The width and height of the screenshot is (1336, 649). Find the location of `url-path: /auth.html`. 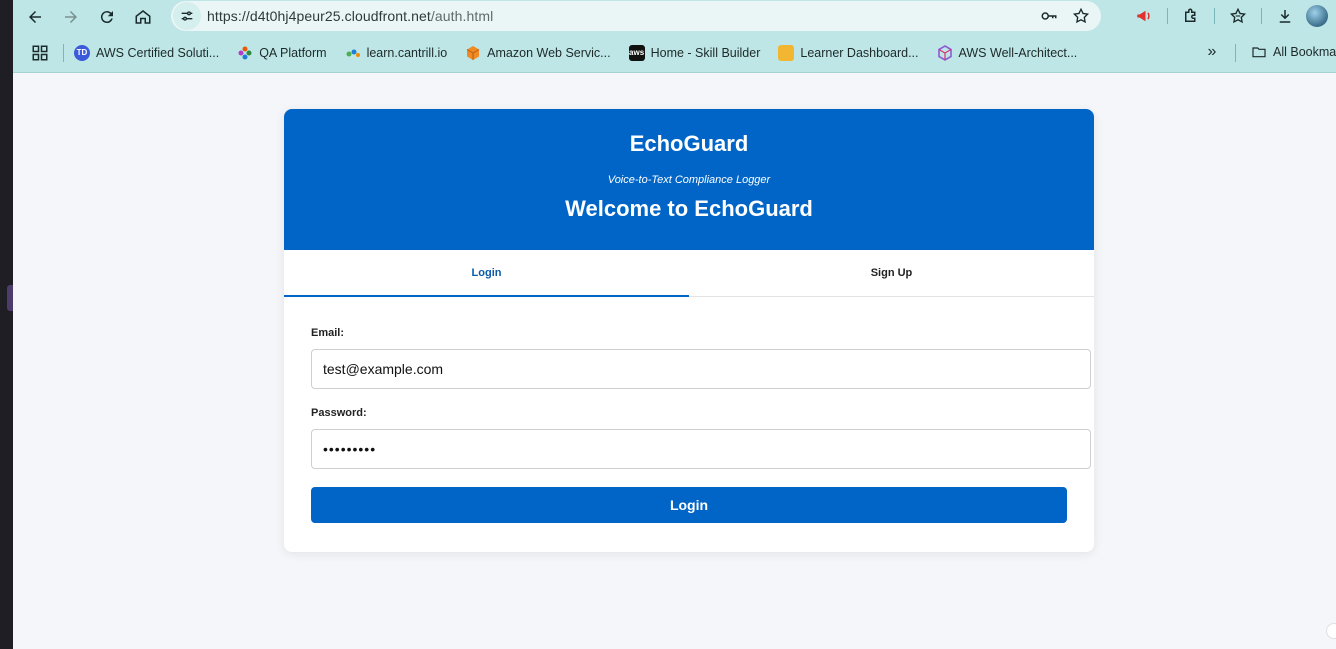

url-path: /auth.html is located at coordinates (462, 16).